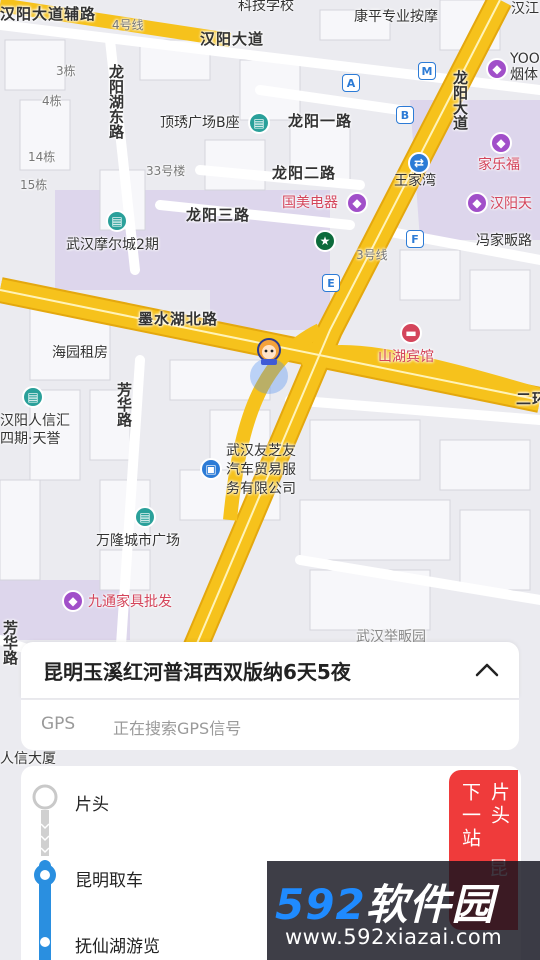 The width and height of the screenshot is (540, 960). Describe the element at coordinates (35, 421) in the screenshot. I see `poi-hanyang-renxin: 汉阳人信汇` at that location.